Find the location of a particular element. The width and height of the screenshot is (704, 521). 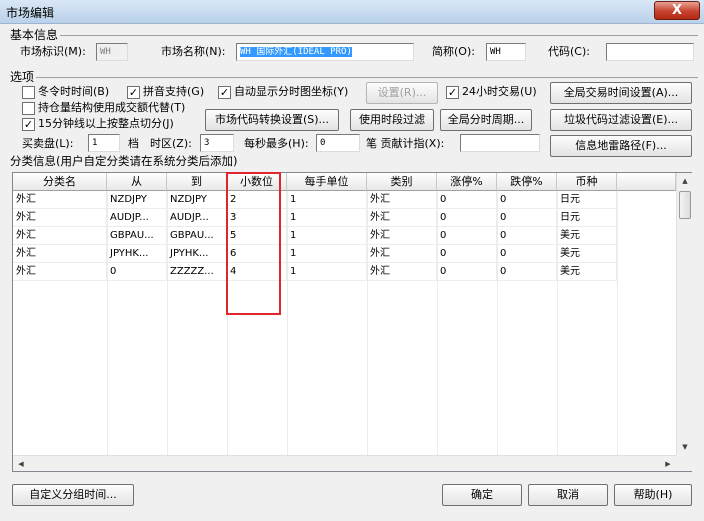

market-name-field: WH 国际外汇(IDEAL PRO) is located at coordinates (325, 52).